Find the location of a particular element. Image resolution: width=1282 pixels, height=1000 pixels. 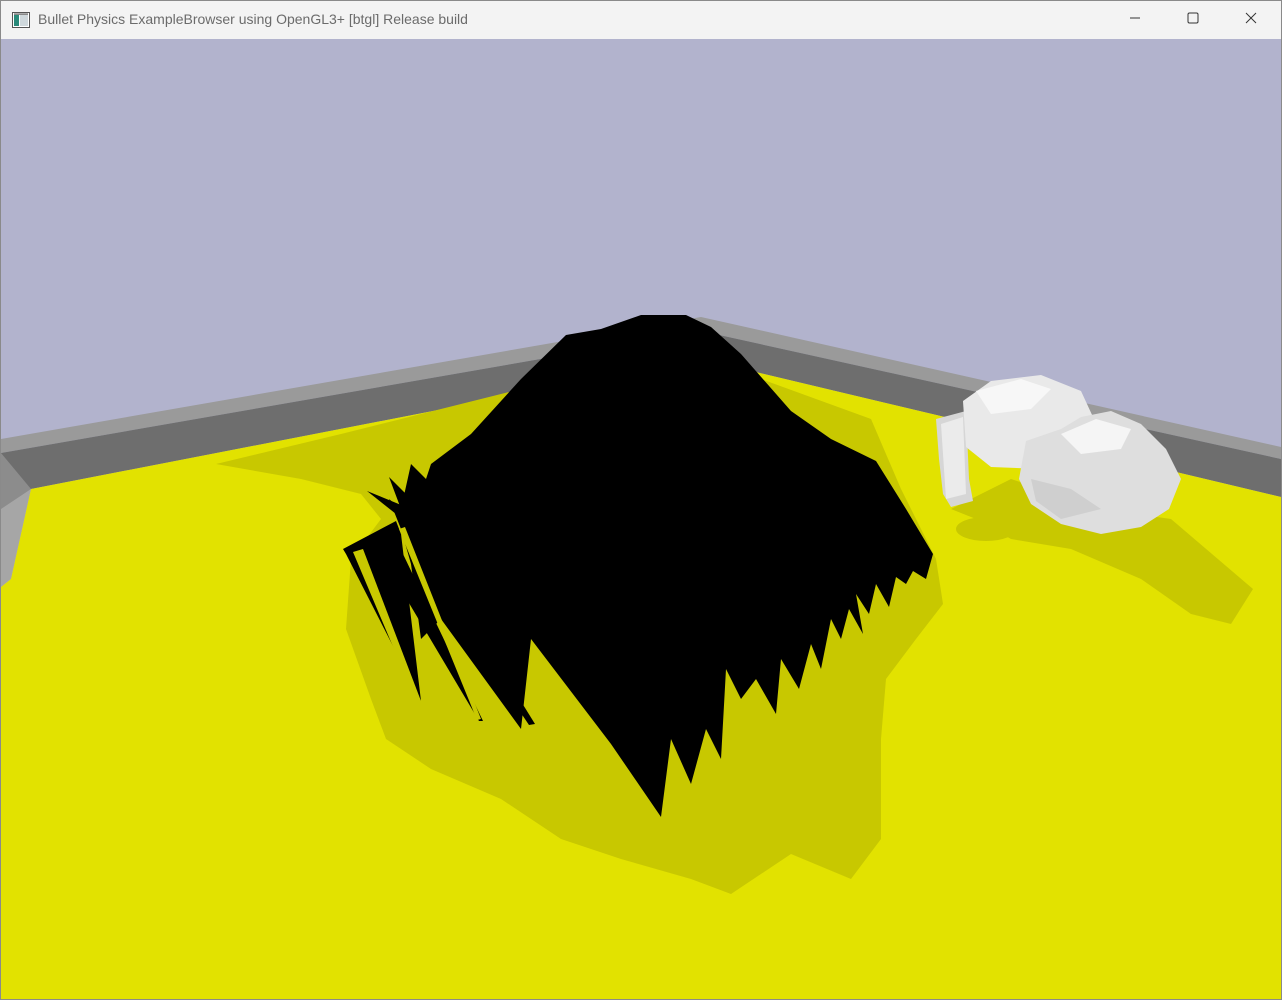

minimize-icon is located at coordinates (1135, 20).